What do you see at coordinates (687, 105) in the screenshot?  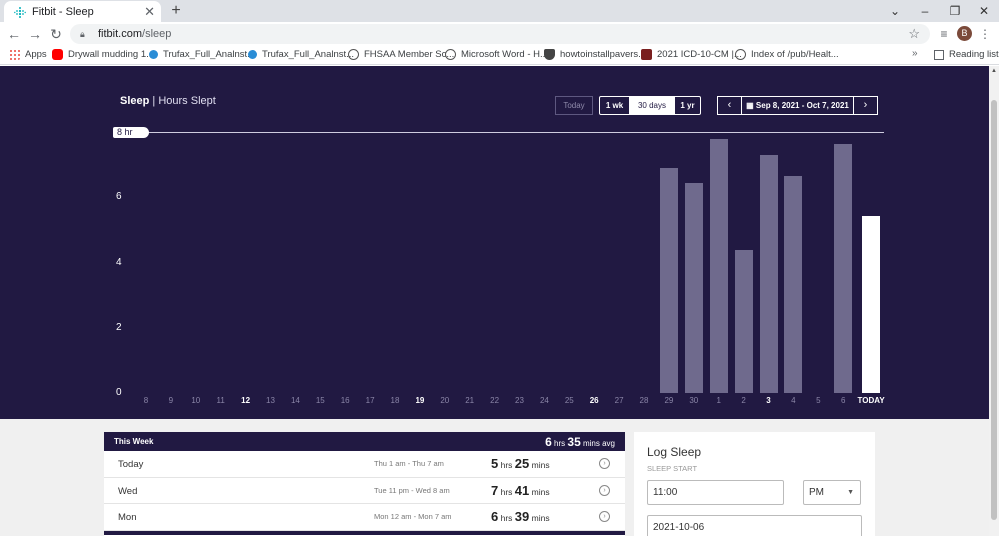 I see `one-year-button: 1 yr` at bounding box center [687, 105].